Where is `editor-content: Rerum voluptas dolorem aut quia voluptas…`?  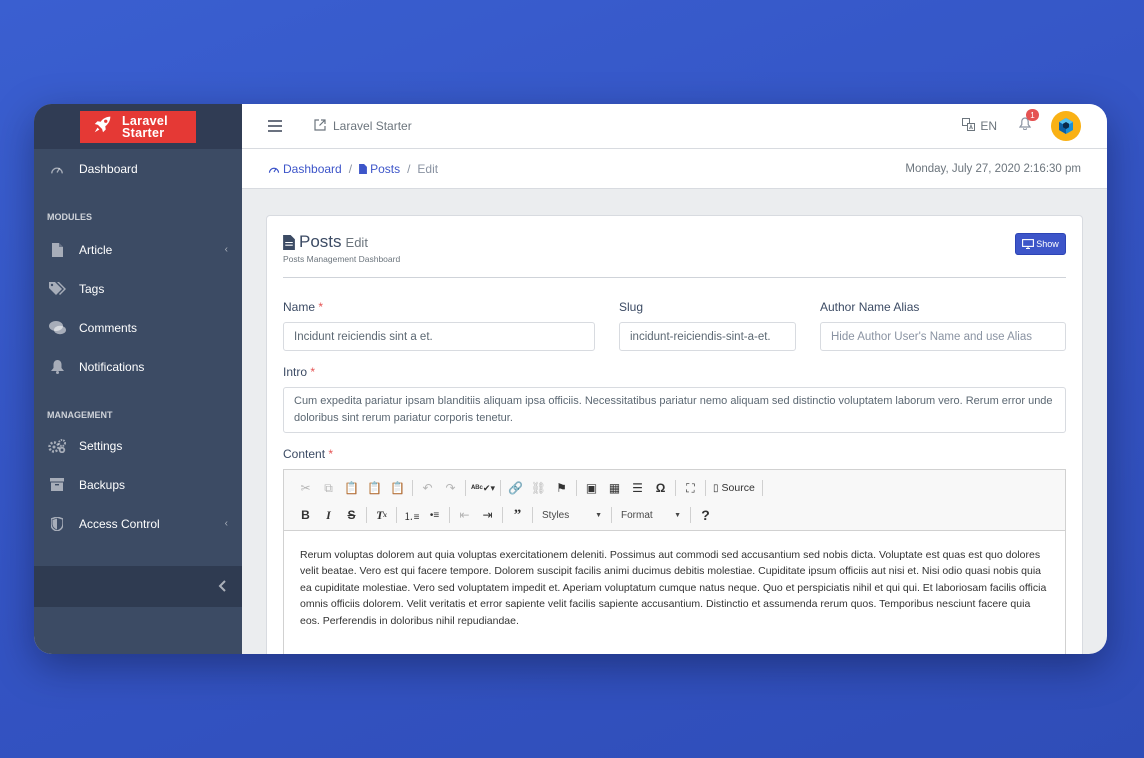
editor-content: Rerum voluptas dolorem aut quia voluptas… is located at coordinates (674, 588).